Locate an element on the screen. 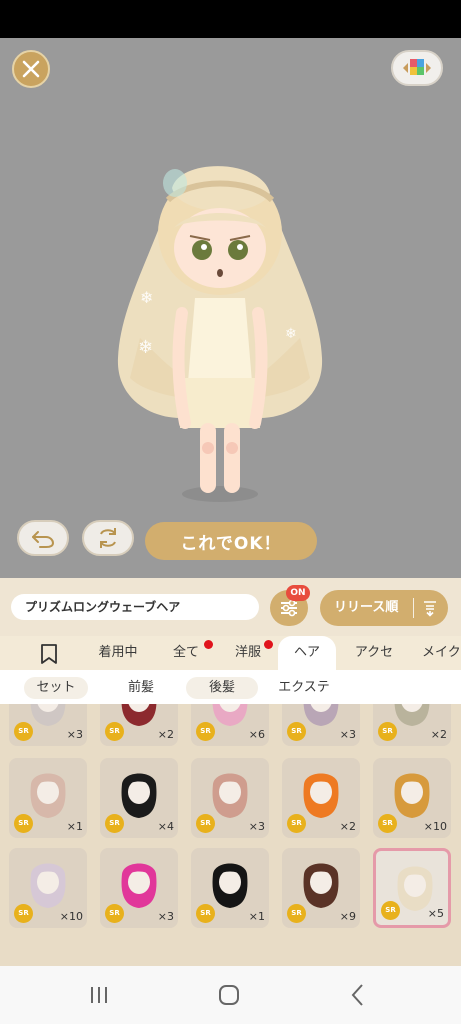  hair-item-card: SR ×5 is located at coordinates (412, 888).